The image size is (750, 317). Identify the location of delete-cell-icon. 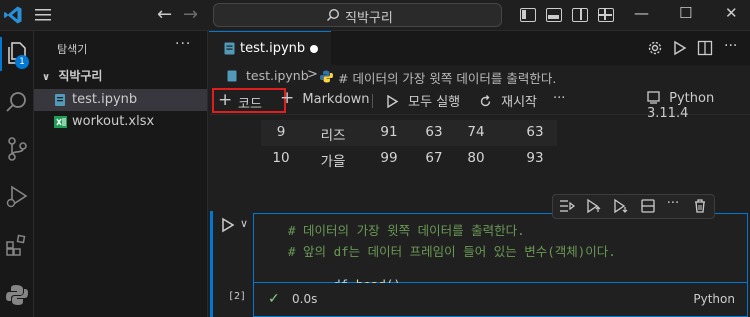
(700, 206).